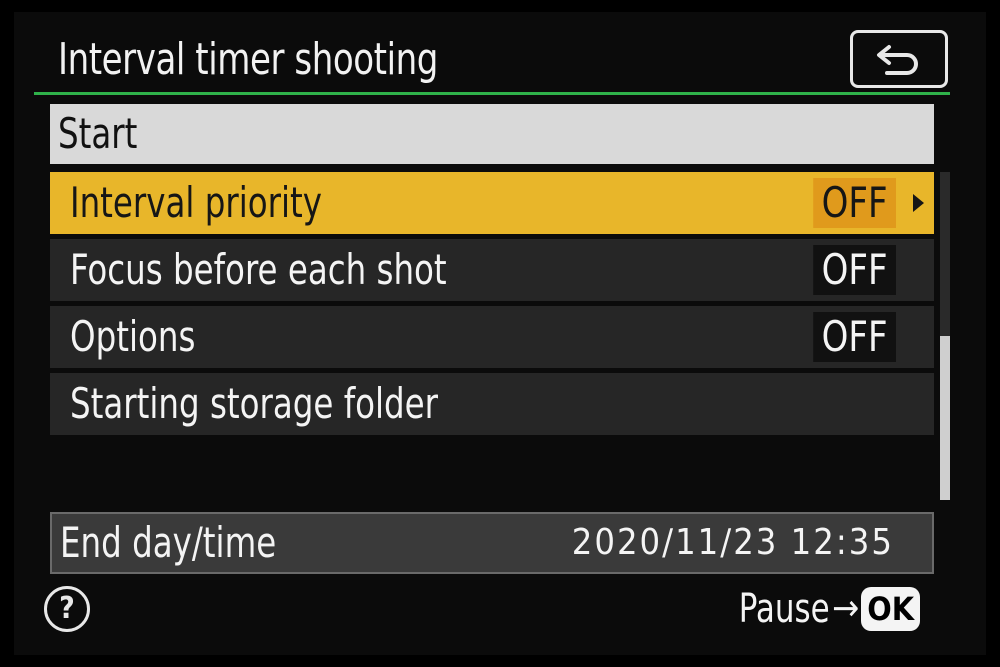  Describe the element at coordinates (492, 404) in the screenshot. I see `menu-item-starting-storage-folder: Starting storage folder` at that location.